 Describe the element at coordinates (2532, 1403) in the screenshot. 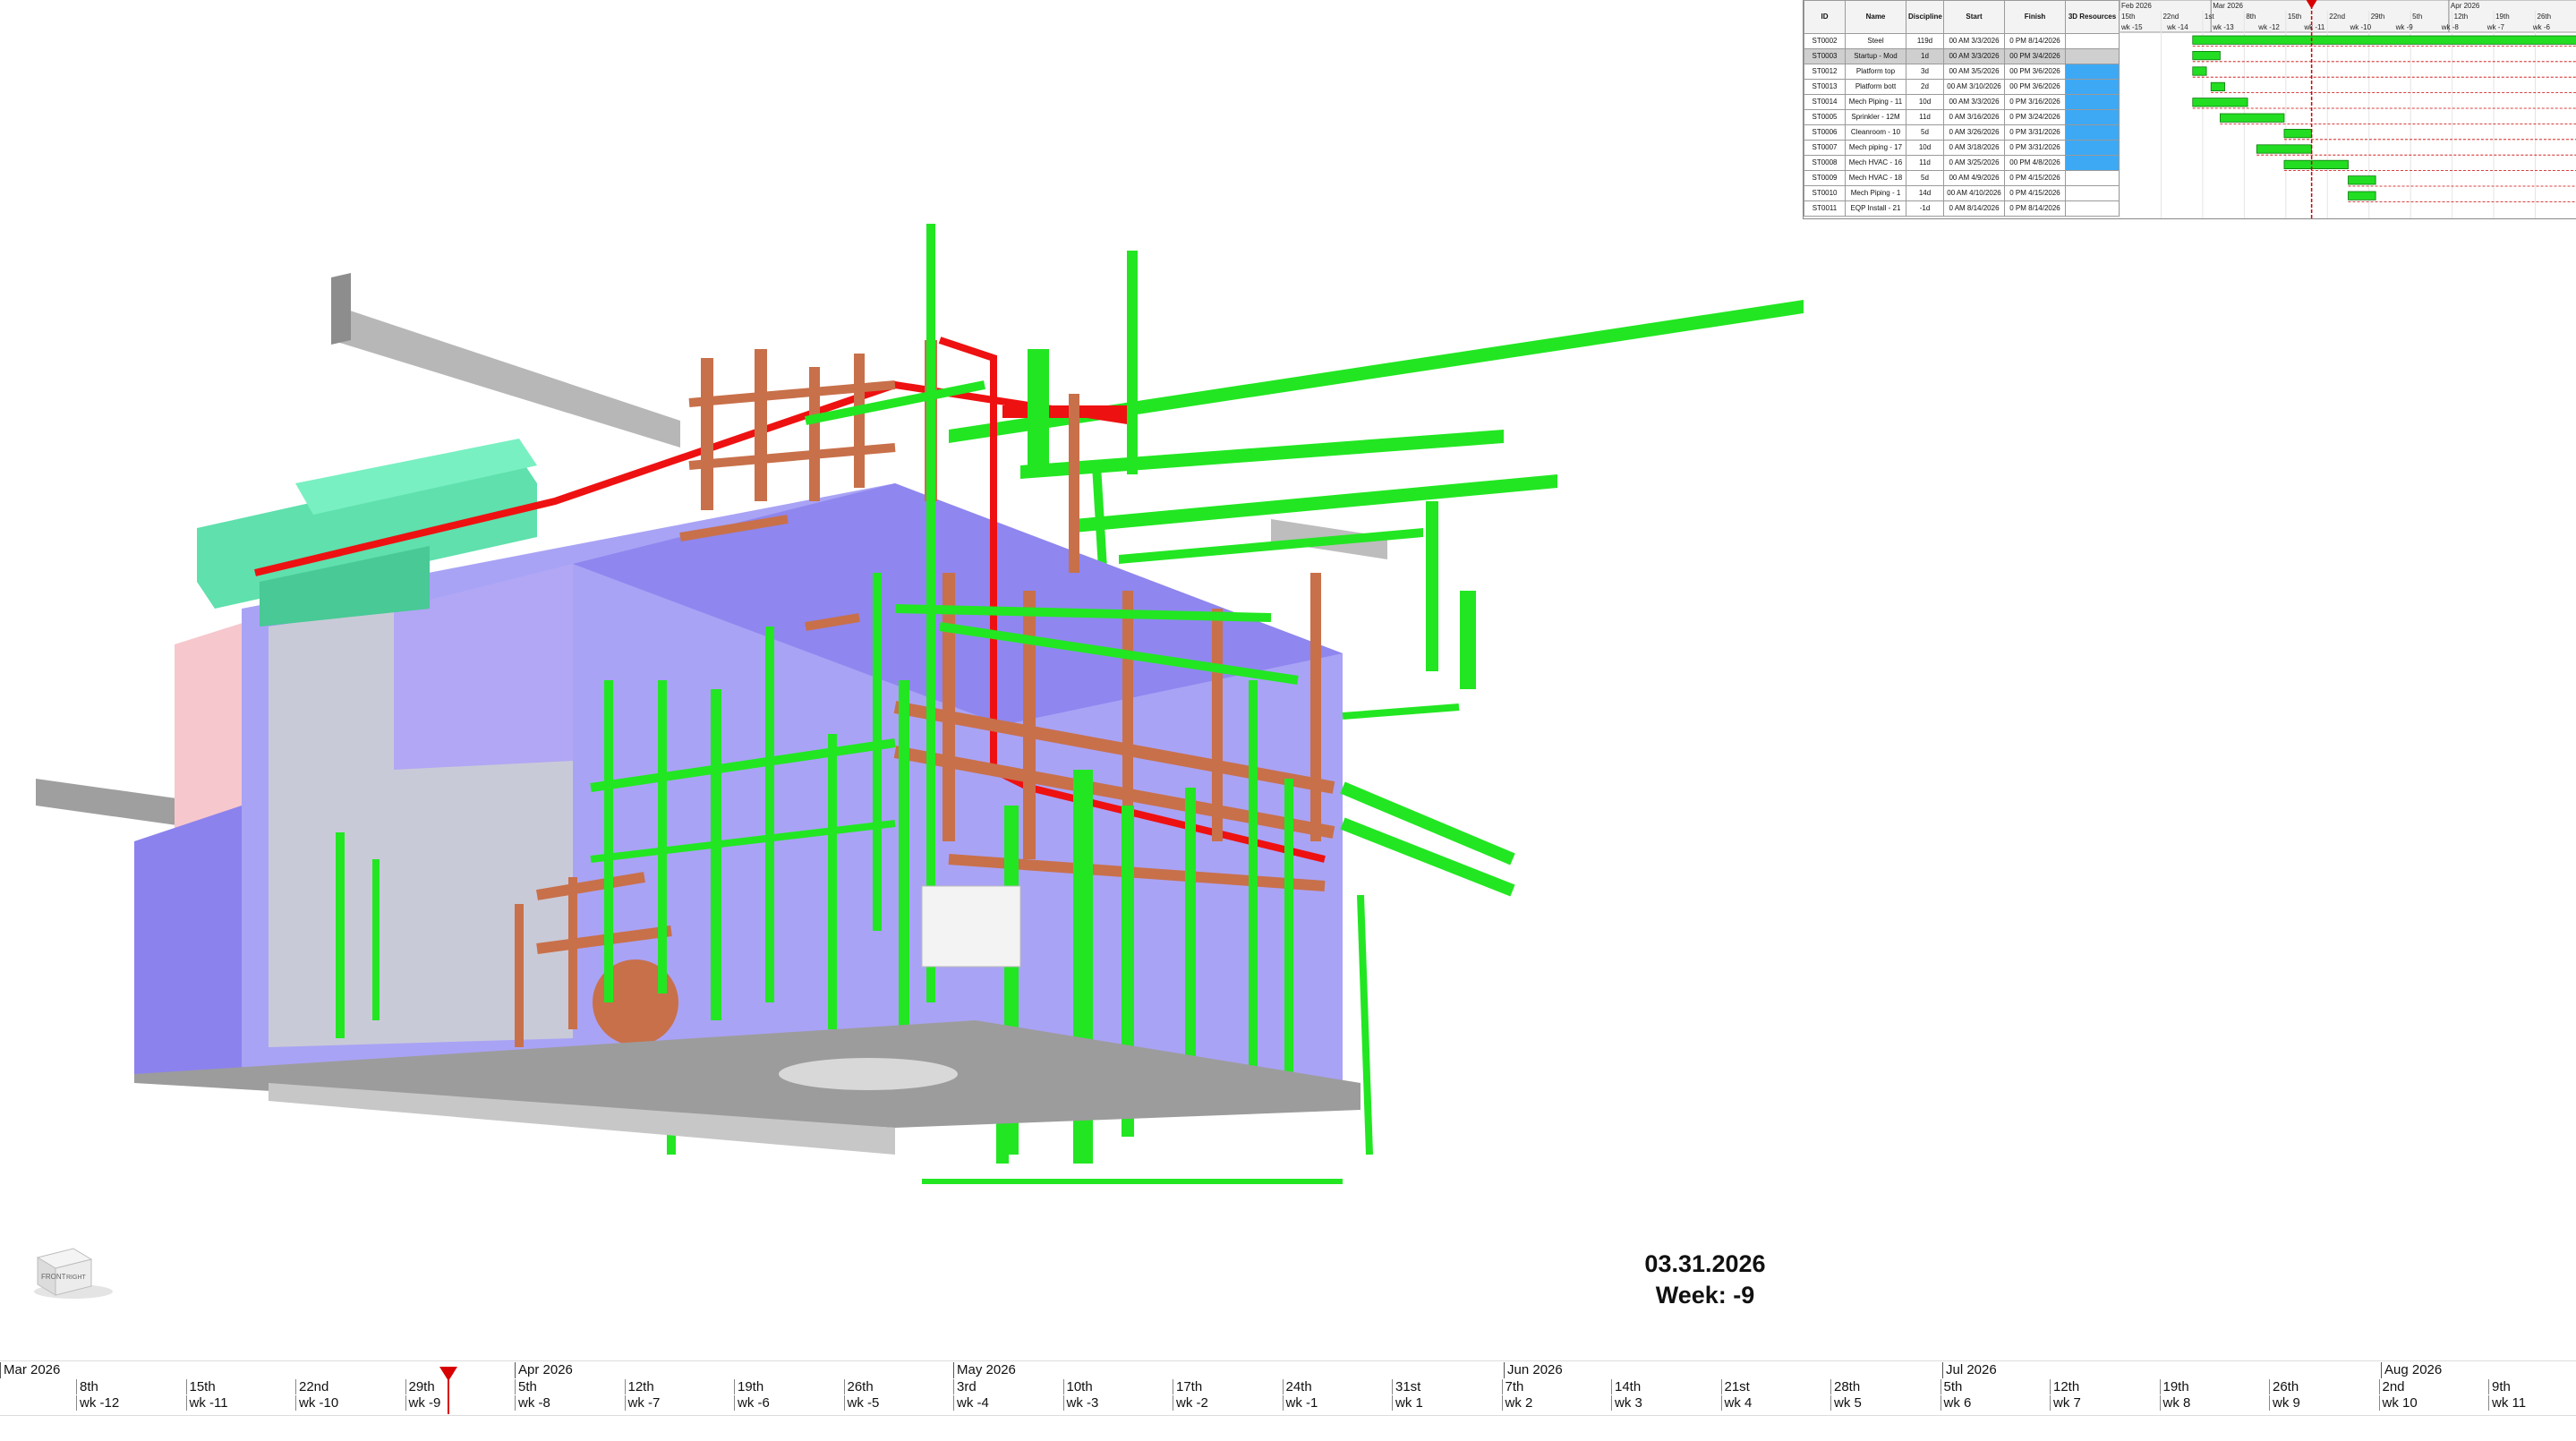

I see `timeline-week: wk 11` at that location.